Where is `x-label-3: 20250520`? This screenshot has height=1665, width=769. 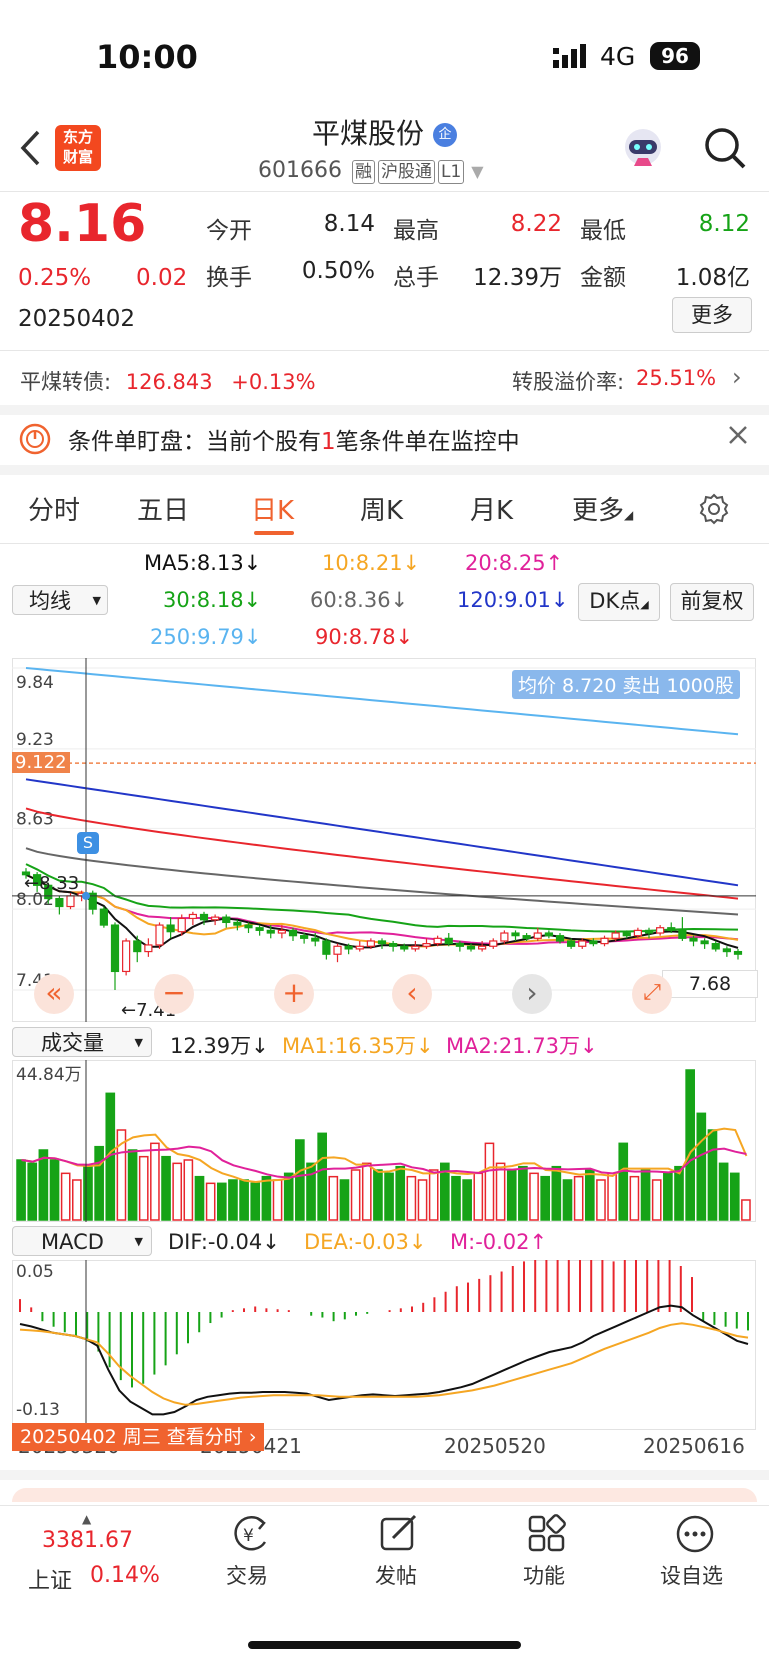 x-label-3: 20250520 is located at coordinates (495, 1446).